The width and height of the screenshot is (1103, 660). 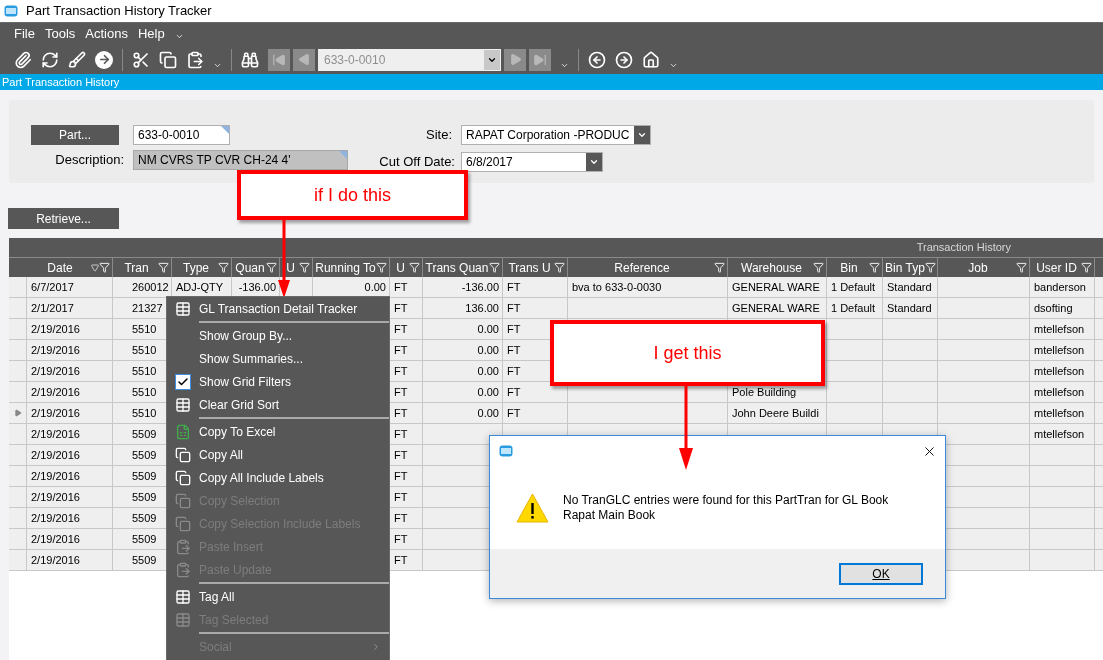 What do you see at coordinates (978, 267) in the screenshot?
I see `column-header: Job` at bounding box center [978, 267].